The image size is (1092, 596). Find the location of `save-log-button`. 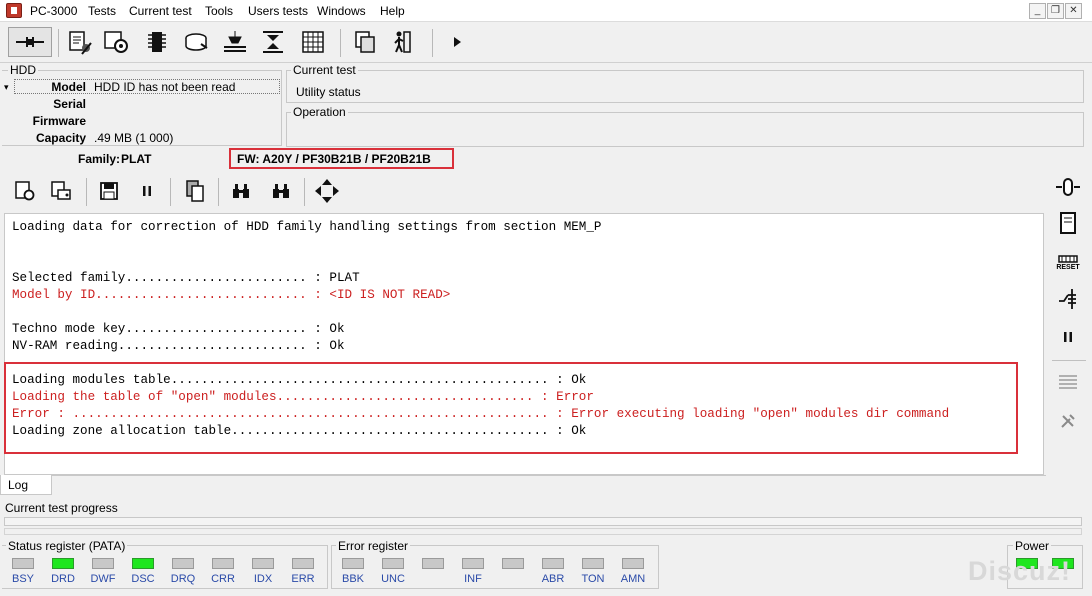

save-log-button is located at coordinates (109, 191).